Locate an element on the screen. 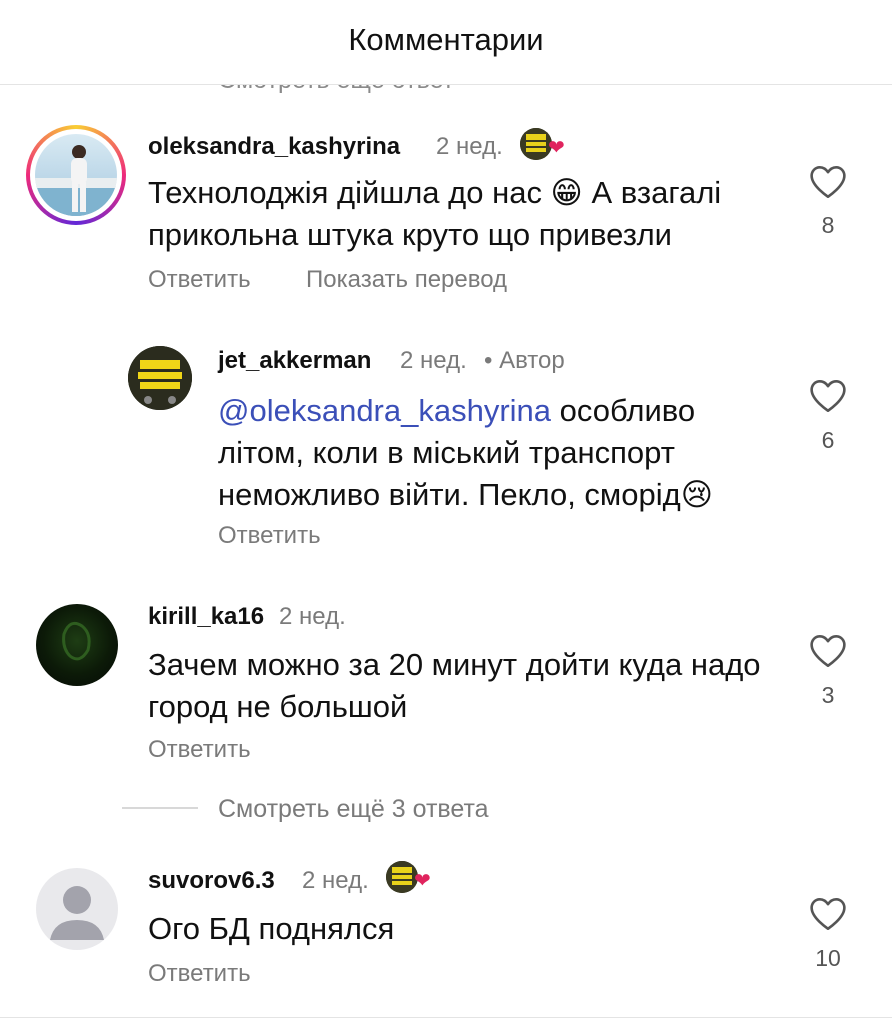 This screenshot has height=1024, width=892. comment-username: kirill_ka16 is located at coordinates (206, 617).